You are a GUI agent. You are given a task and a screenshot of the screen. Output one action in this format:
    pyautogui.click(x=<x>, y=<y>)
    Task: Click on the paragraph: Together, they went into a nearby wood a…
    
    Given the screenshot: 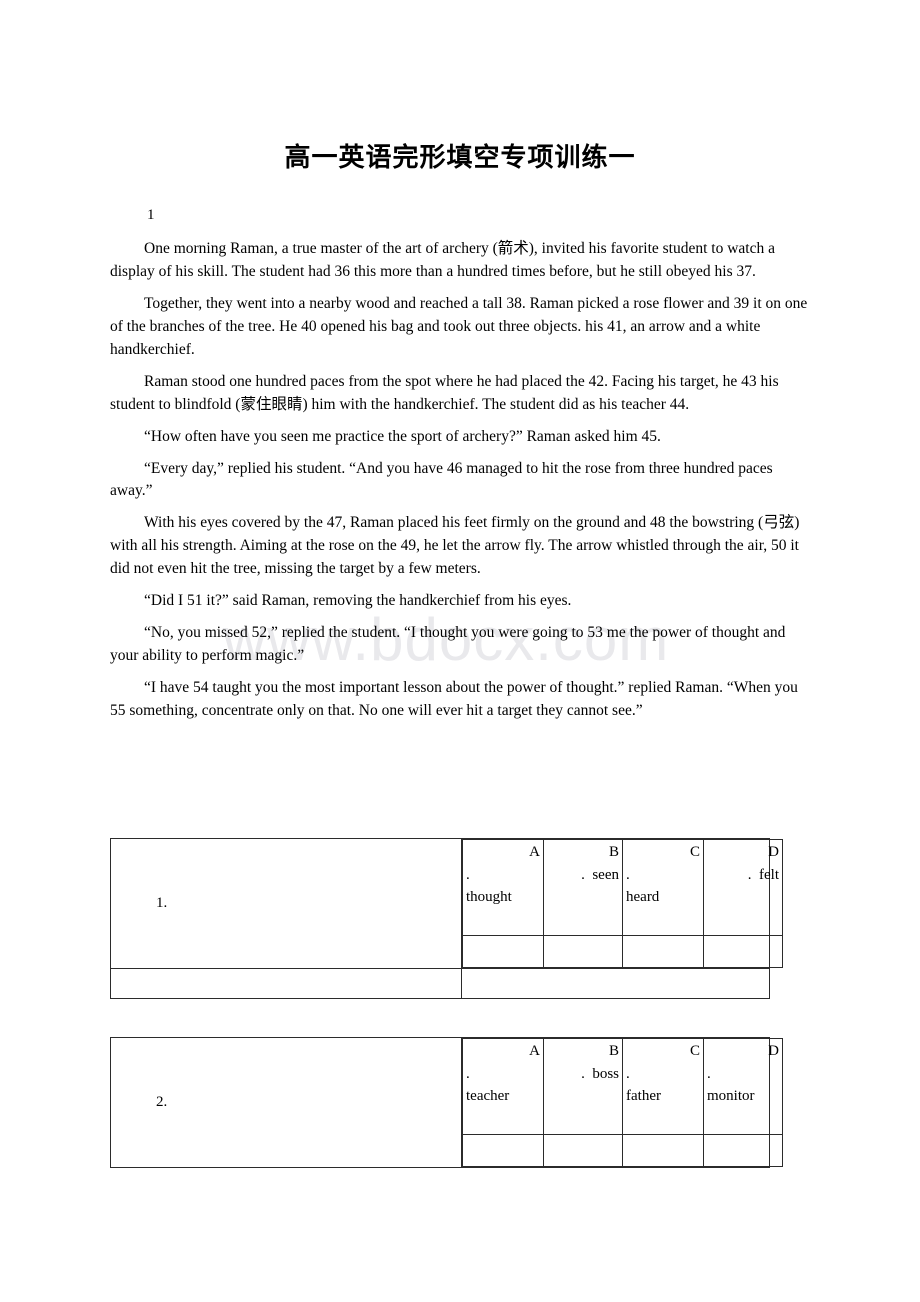 What is the action you would take?
    pyautogui.click(x=459, y=326)
    